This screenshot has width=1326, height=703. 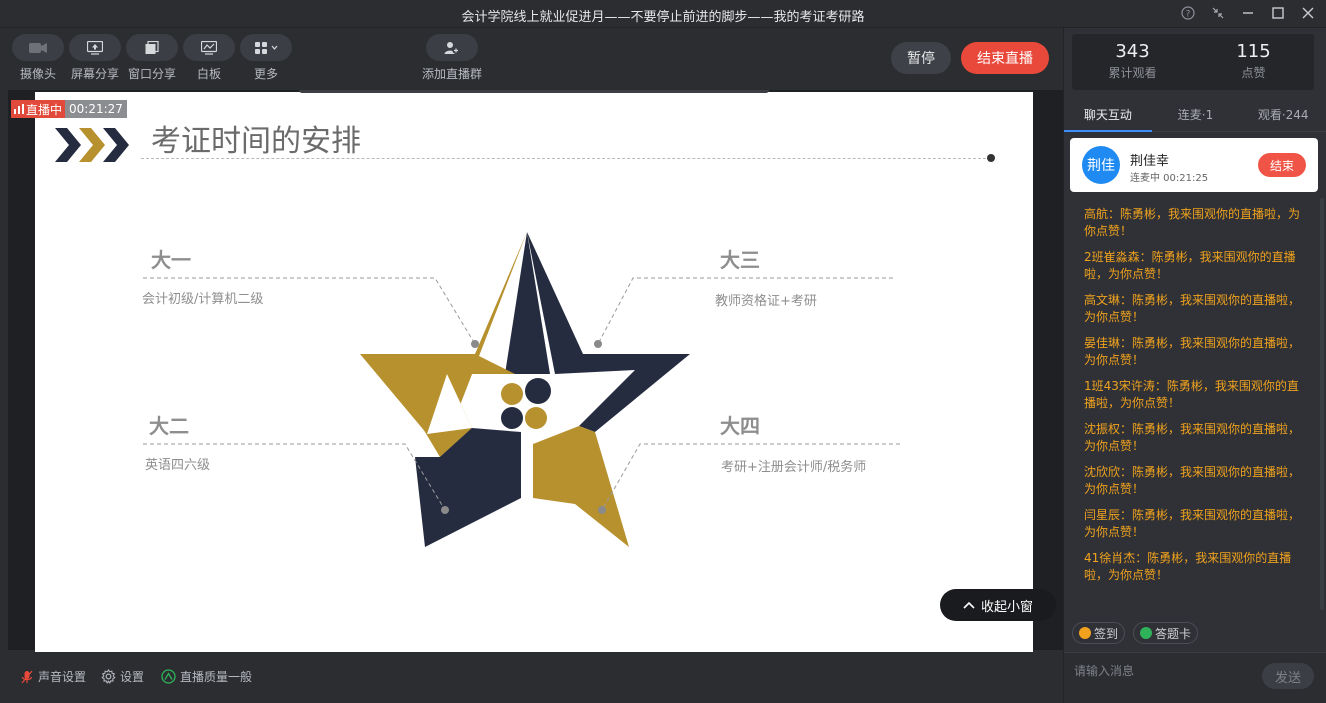 I want to click on gear-icon, so click(x=108, y=676).